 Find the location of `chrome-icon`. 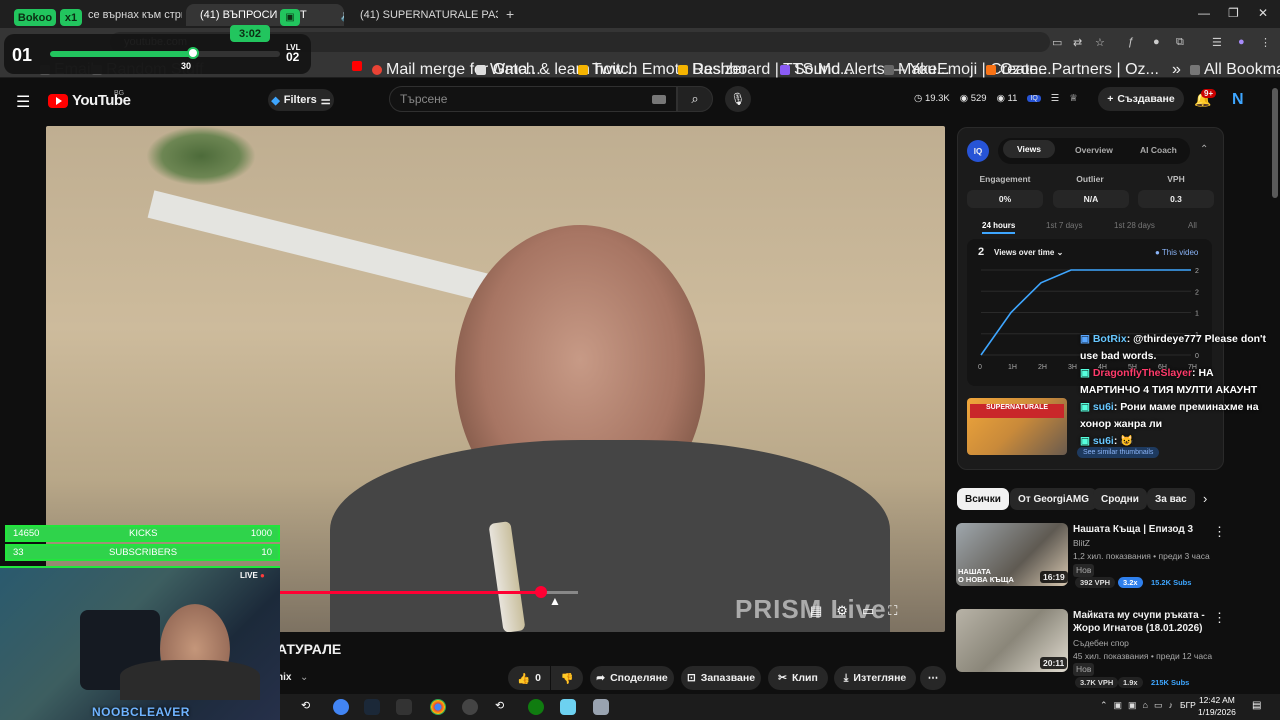

chrome-icon is located at coordinates (438, 707).